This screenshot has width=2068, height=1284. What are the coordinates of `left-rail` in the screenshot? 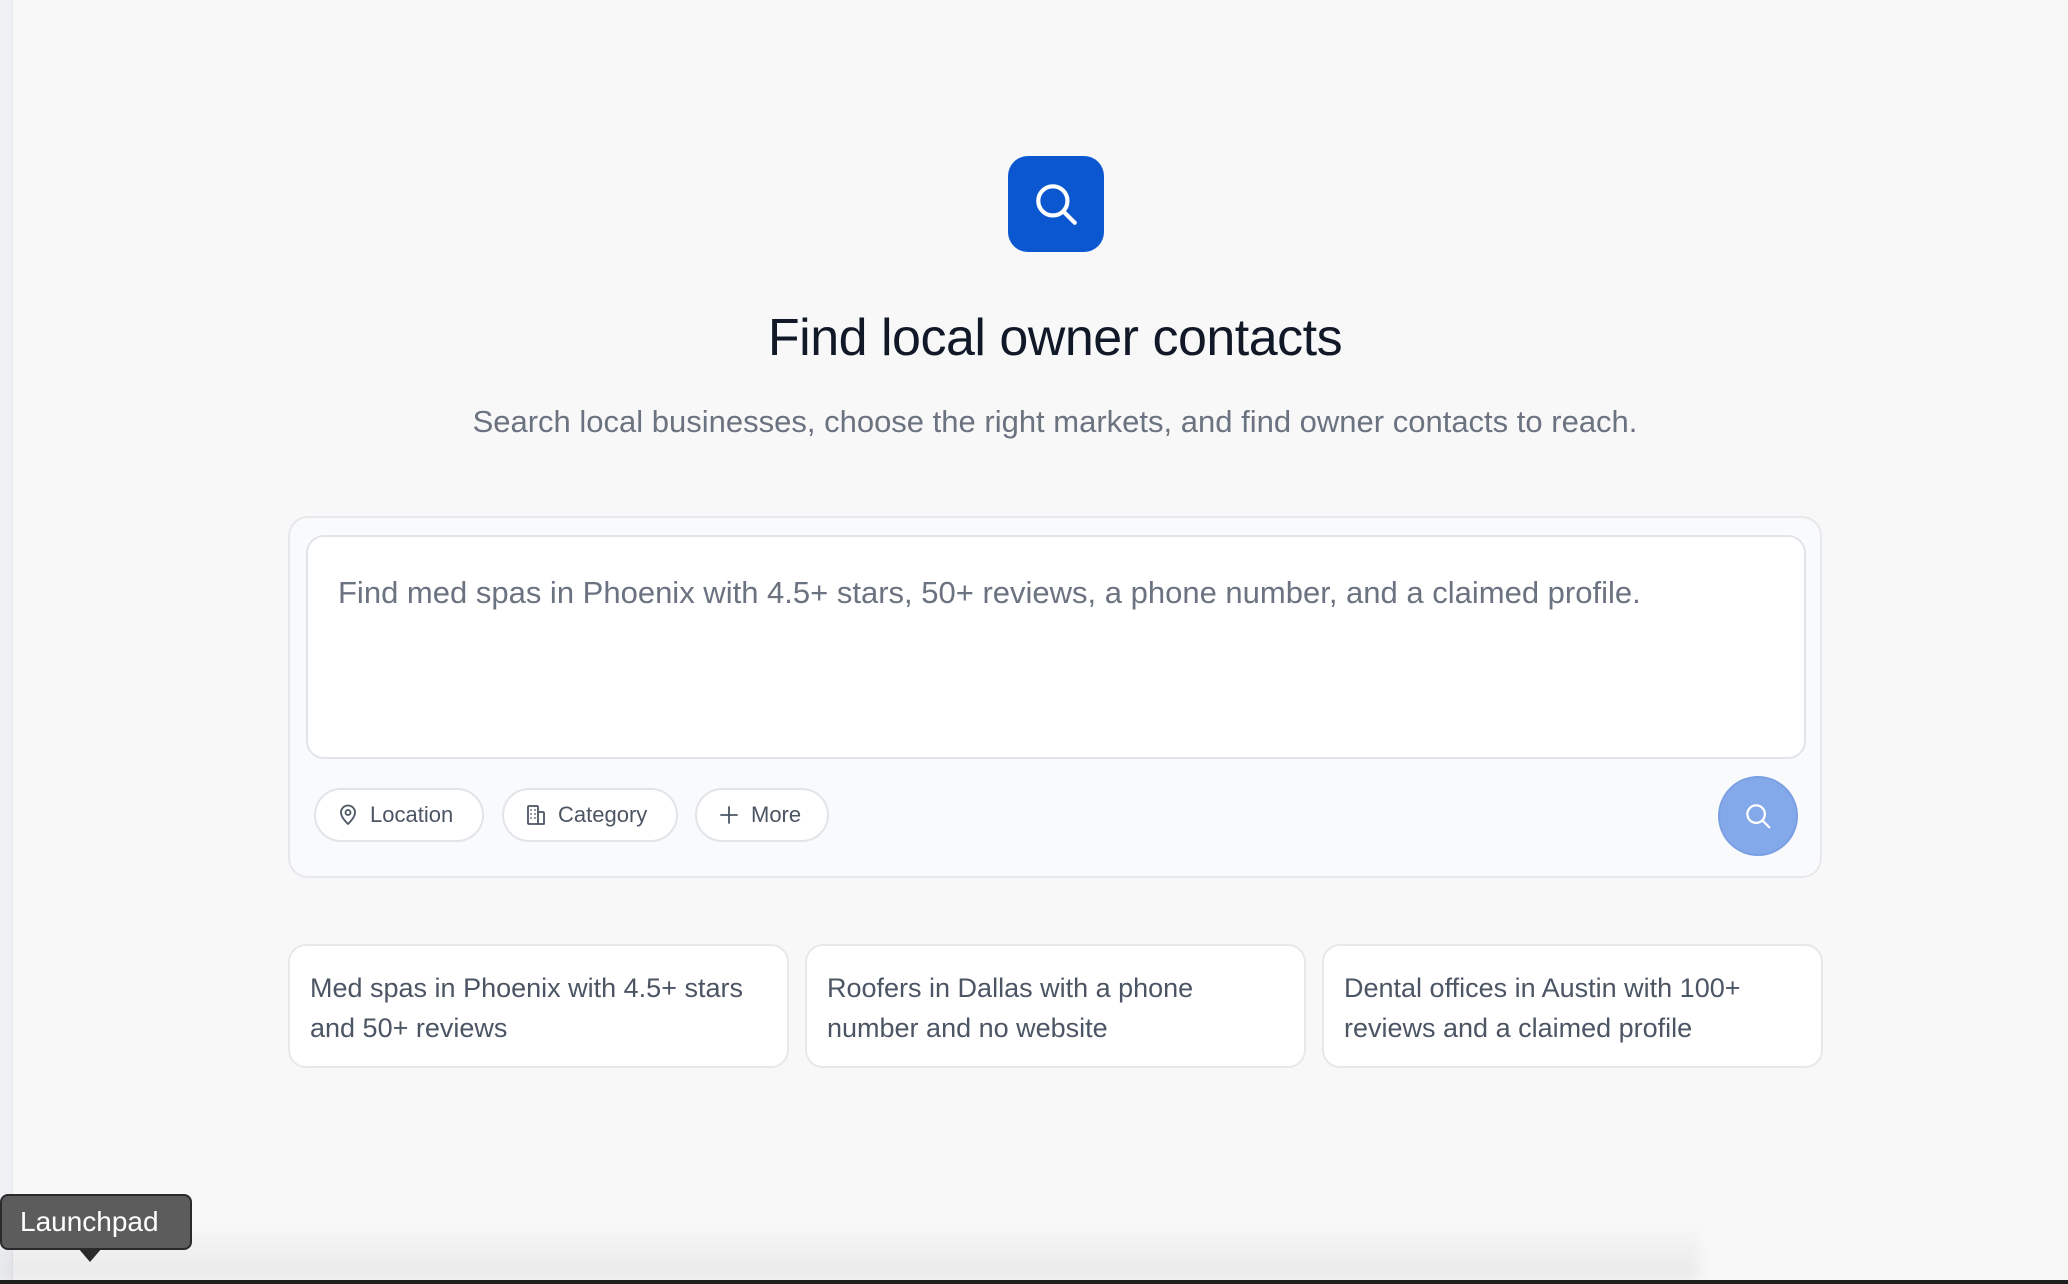 It's located at (6, 642).